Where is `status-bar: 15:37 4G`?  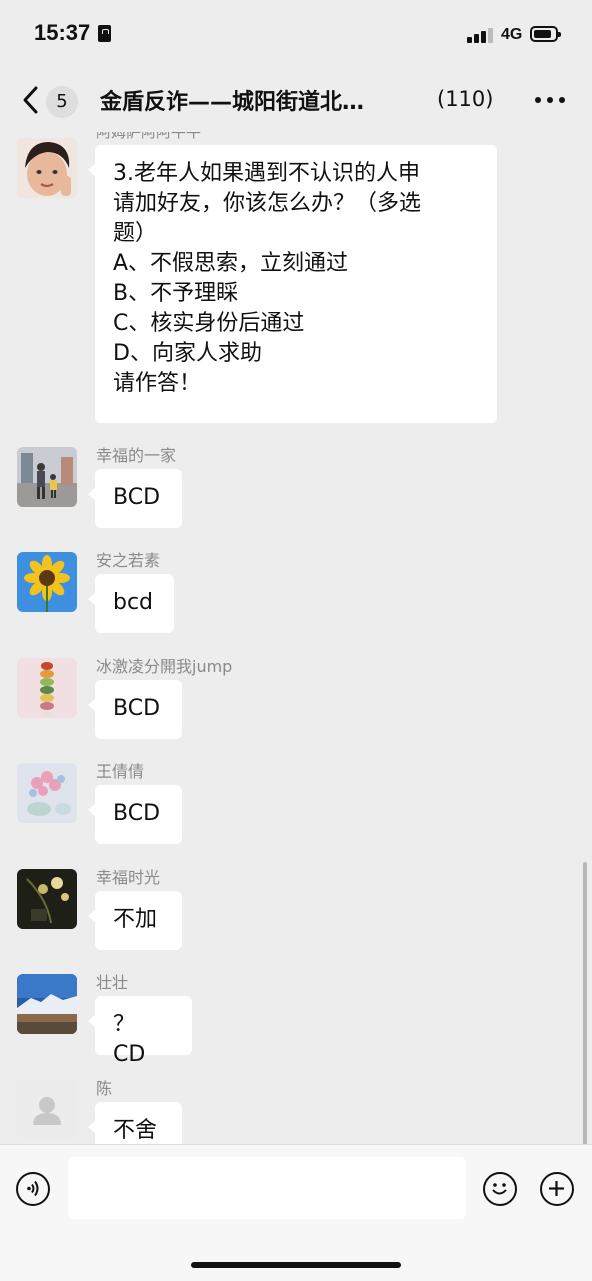 status-bar: 15:37 4G is located at coordinates (296, 35).